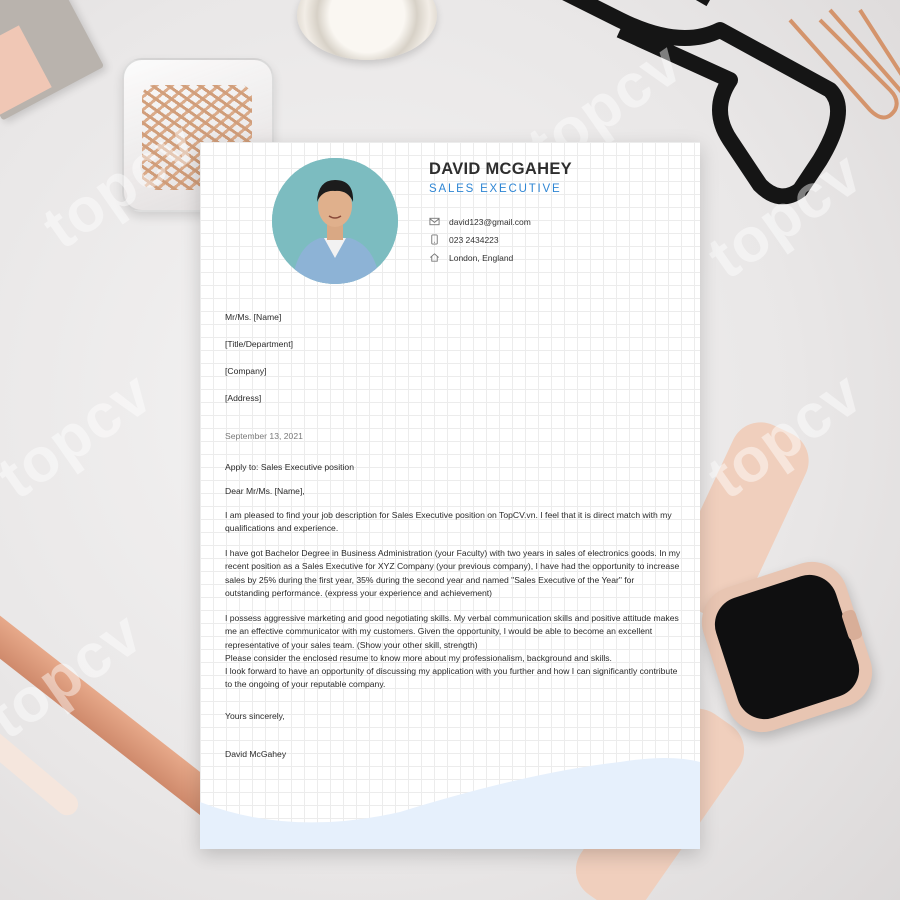  Describe the element at coordinates (335, 221) in the screenshot. I see `profile-photo` at that location.